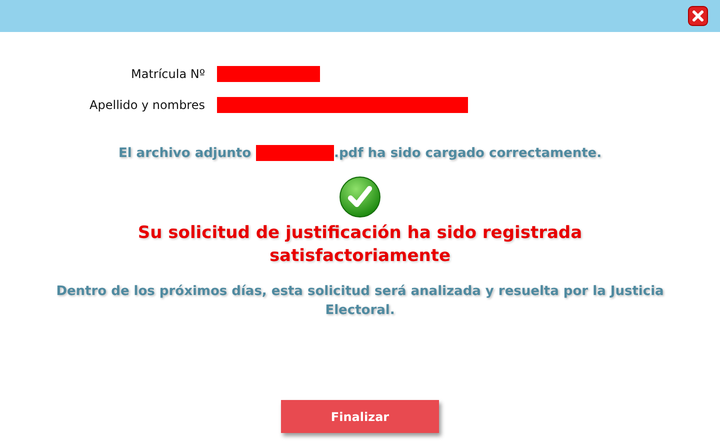  I want to click on close-icon, so click(698, 16).